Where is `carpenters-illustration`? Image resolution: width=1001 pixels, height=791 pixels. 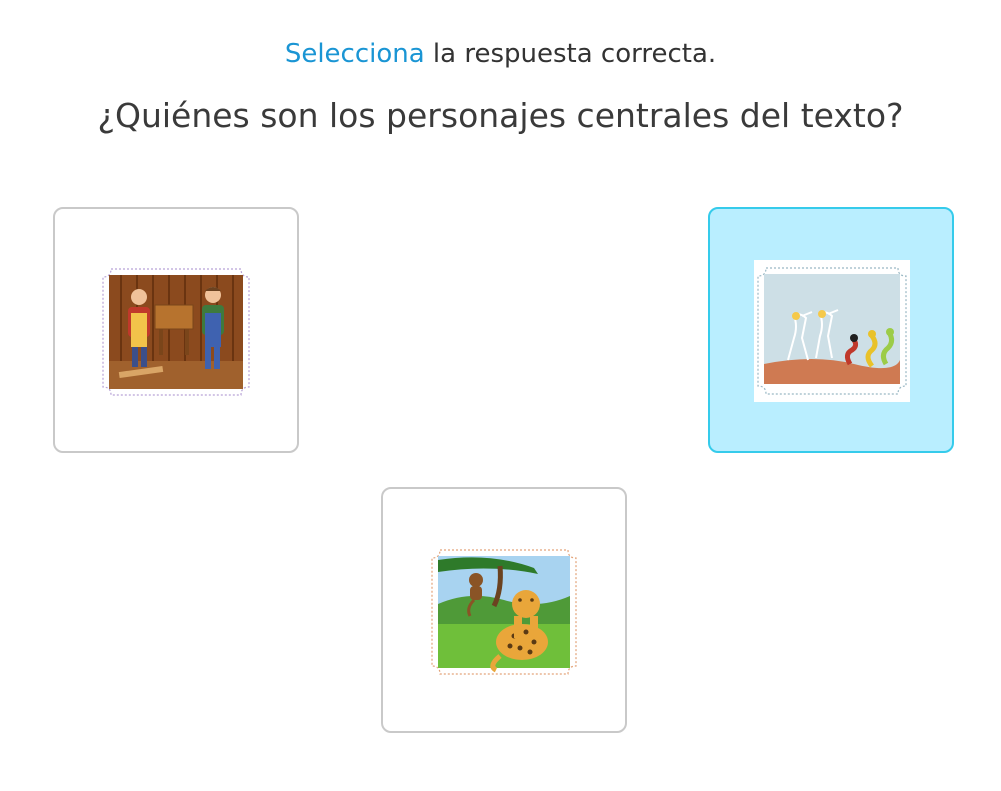 carpenters-illustration is located at coordinates (176, 332).